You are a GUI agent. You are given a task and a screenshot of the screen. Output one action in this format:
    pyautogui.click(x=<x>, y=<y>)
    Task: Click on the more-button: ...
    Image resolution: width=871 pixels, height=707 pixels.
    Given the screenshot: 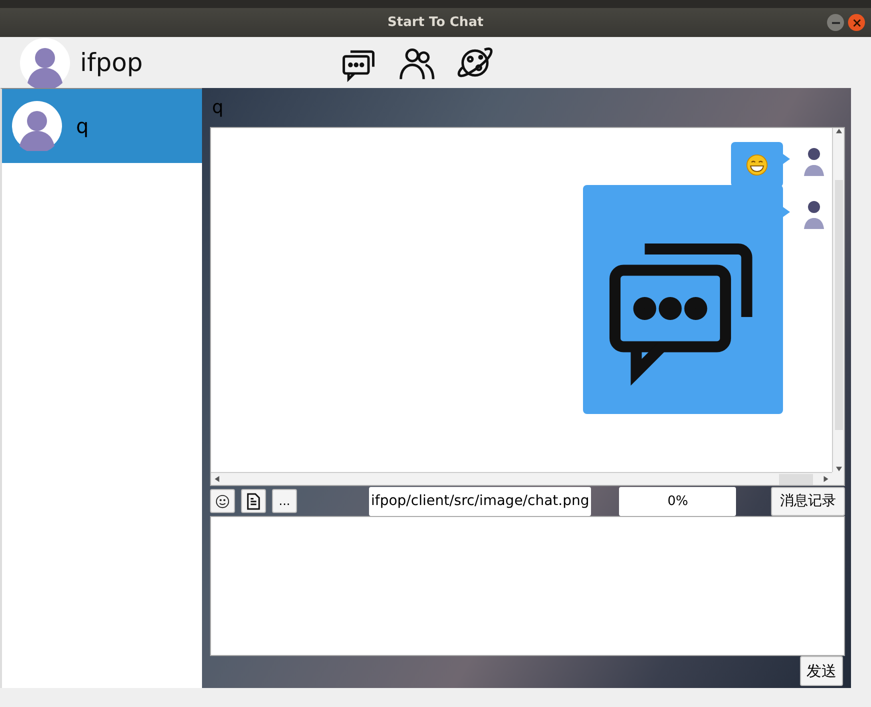 What is the action you would take?
    pyautogui.click(x=284, y=501)
    